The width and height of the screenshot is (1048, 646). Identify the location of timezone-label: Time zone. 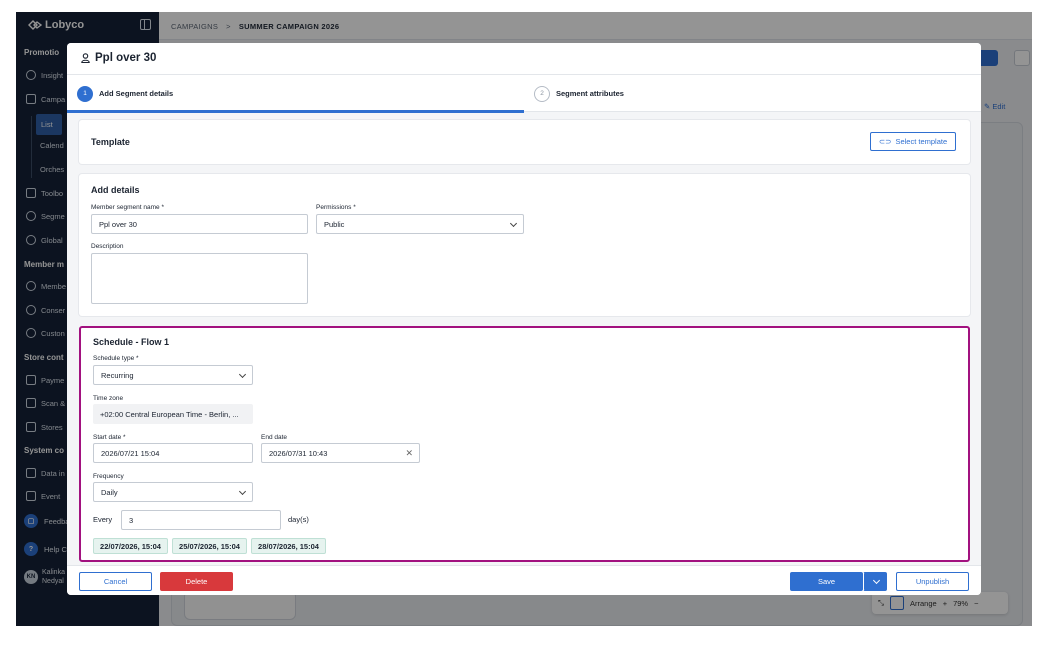
(108, 398).